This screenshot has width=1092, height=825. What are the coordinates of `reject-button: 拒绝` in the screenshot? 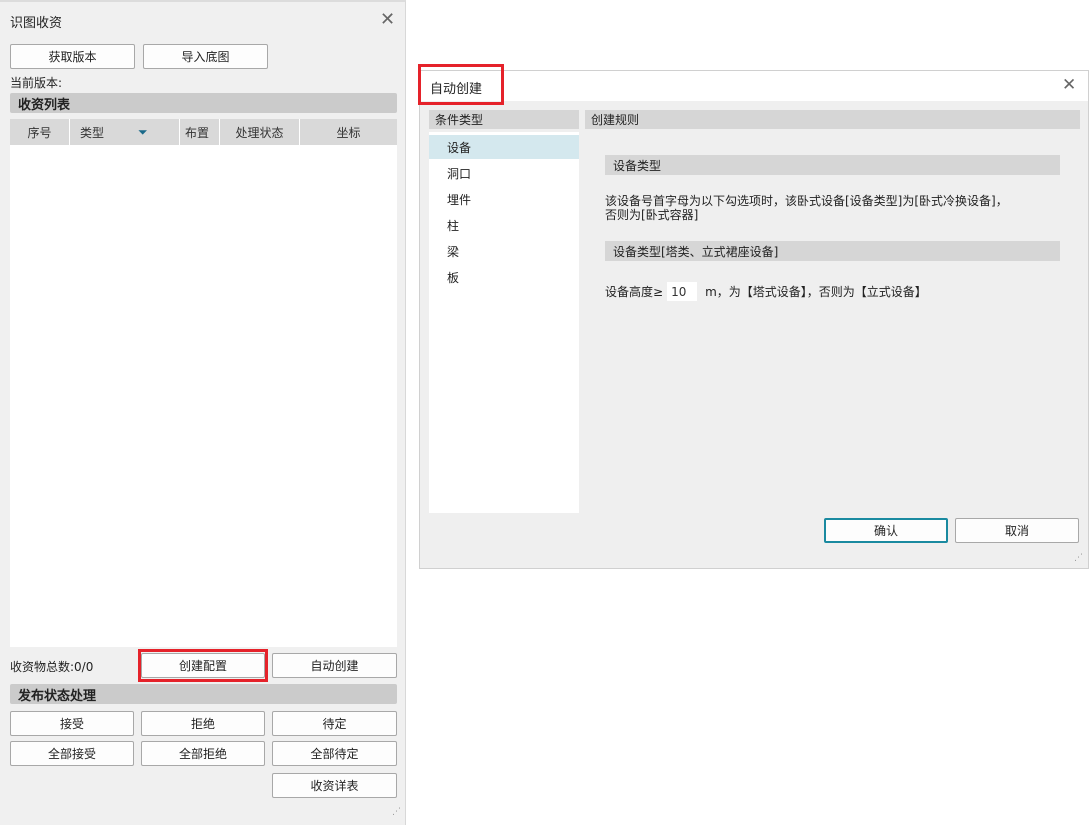 It's located at (203, 723).